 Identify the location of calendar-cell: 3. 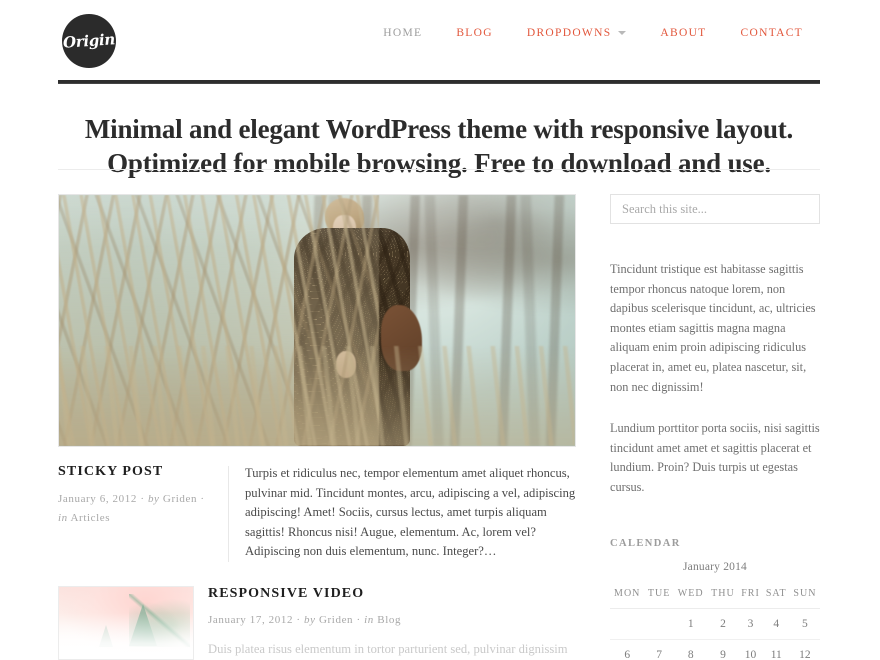
(750, 624).